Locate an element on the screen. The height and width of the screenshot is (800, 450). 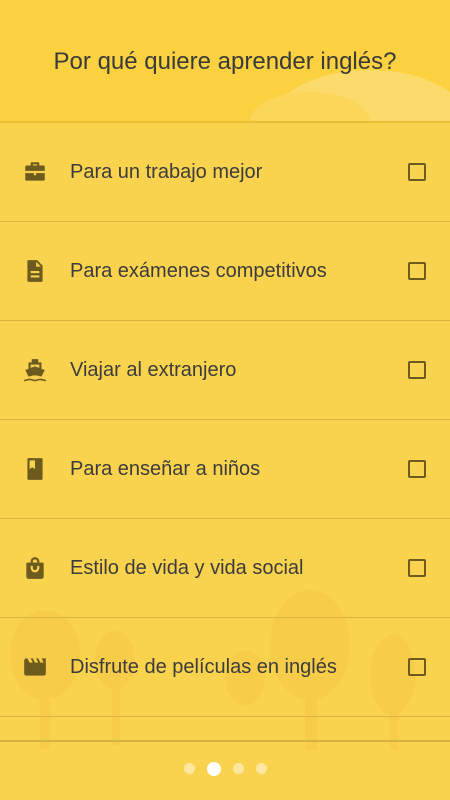
option-competitive-exams: Para exámenes competitivos is located at coordinates (225, 271).